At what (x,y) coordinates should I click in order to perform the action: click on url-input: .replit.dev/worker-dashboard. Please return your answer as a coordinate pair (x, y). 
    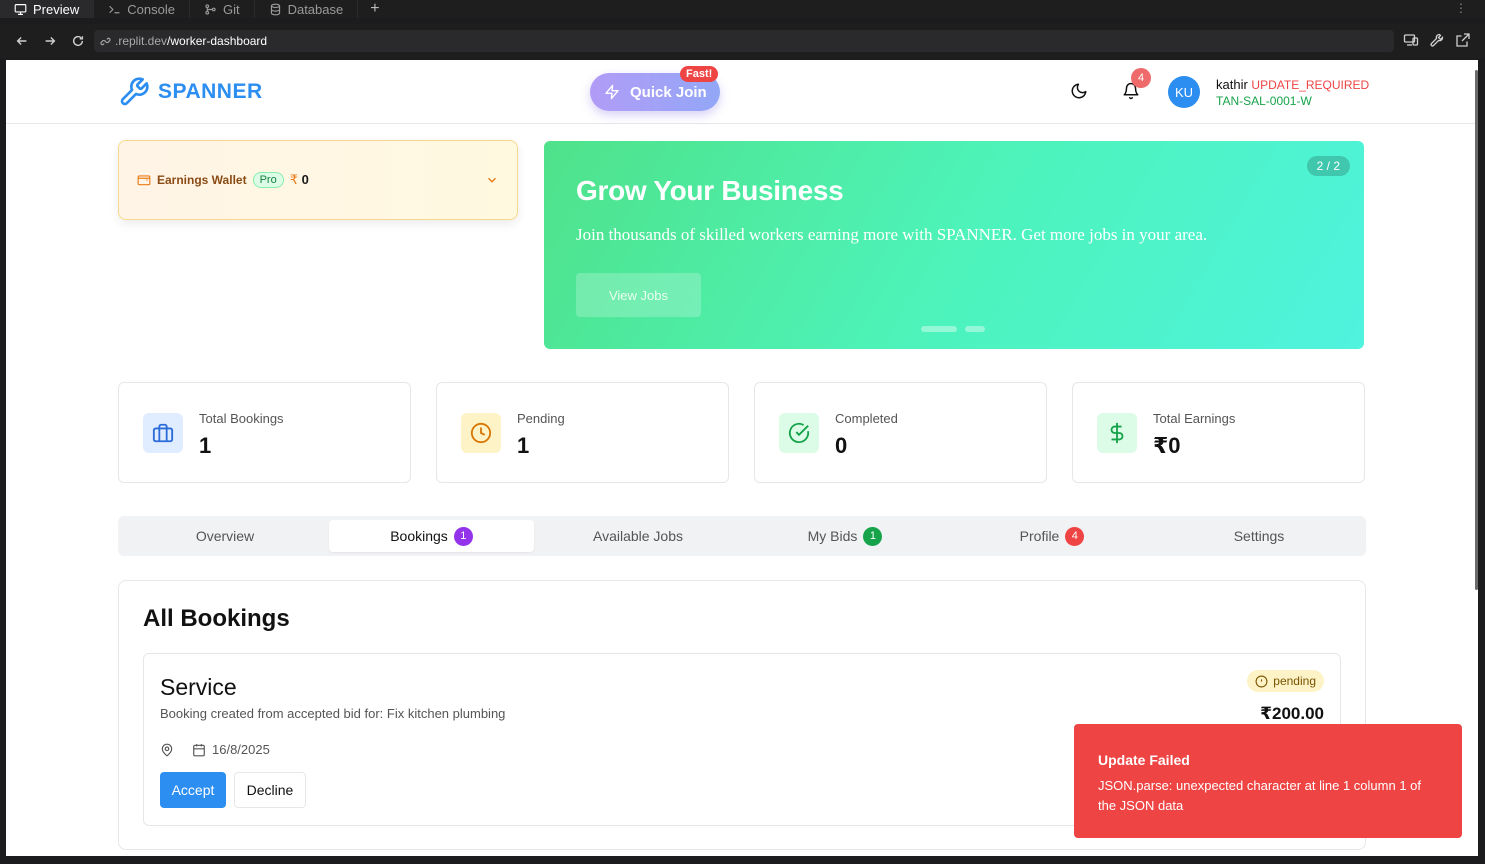
    Looking at the image, I should click on (744, 41).